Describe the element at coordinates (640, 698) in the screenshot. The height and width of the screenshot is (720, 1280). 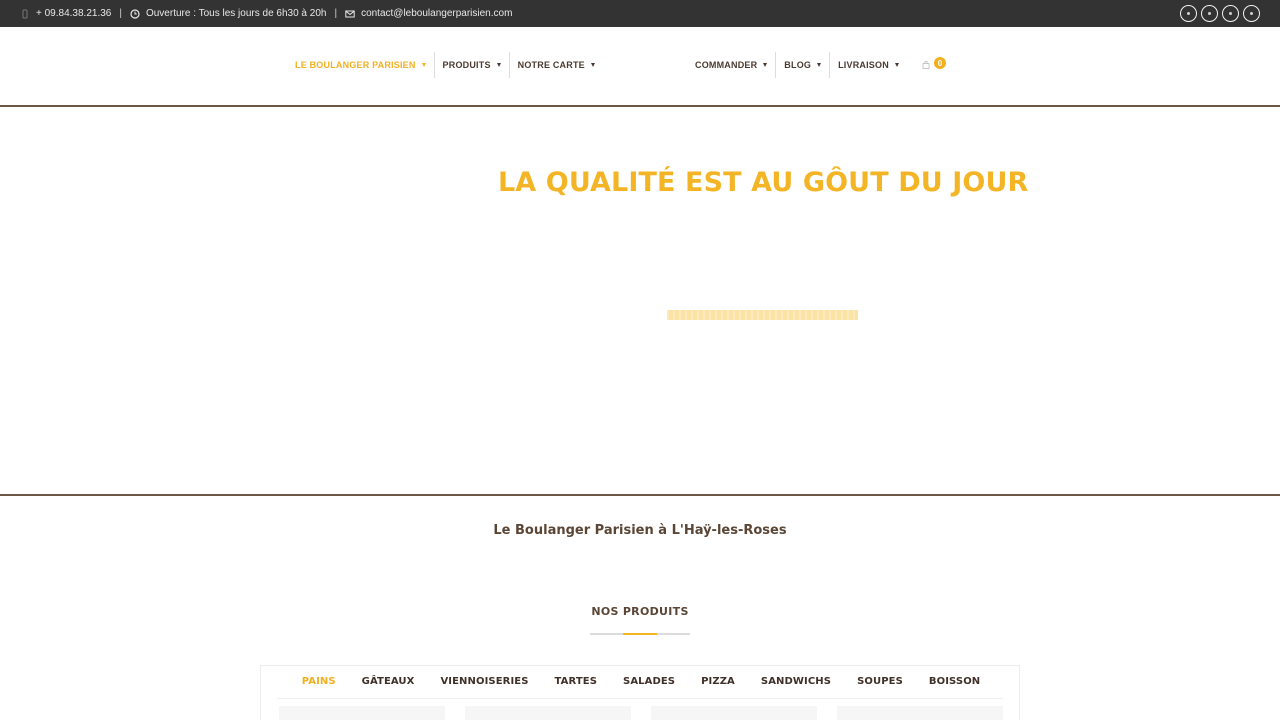
I see `tabs-divider` at that location.